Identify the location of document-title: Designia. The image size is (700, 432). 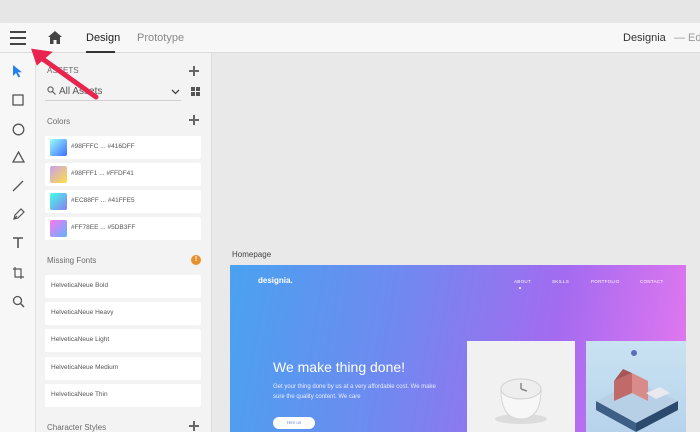
(644, 38).